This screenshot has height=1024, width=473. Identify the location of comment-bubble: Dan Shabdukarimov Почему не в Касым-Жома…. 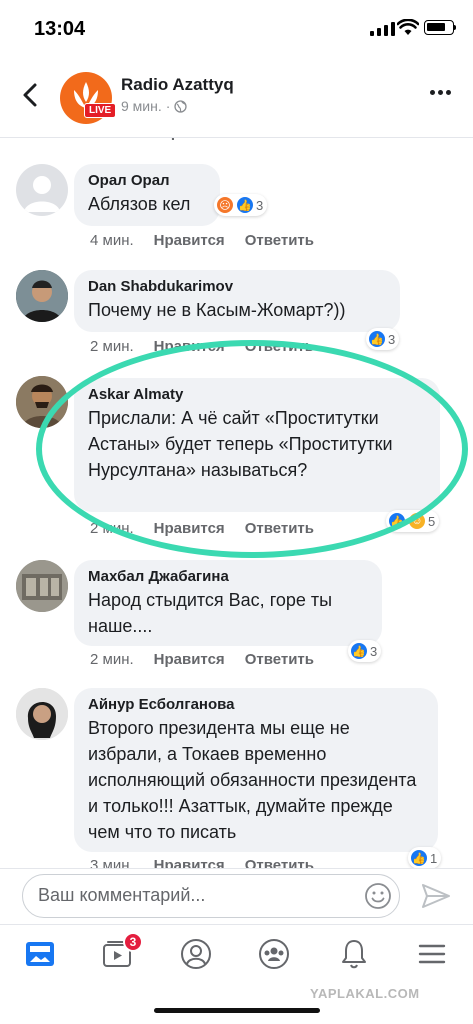
(237, 301).